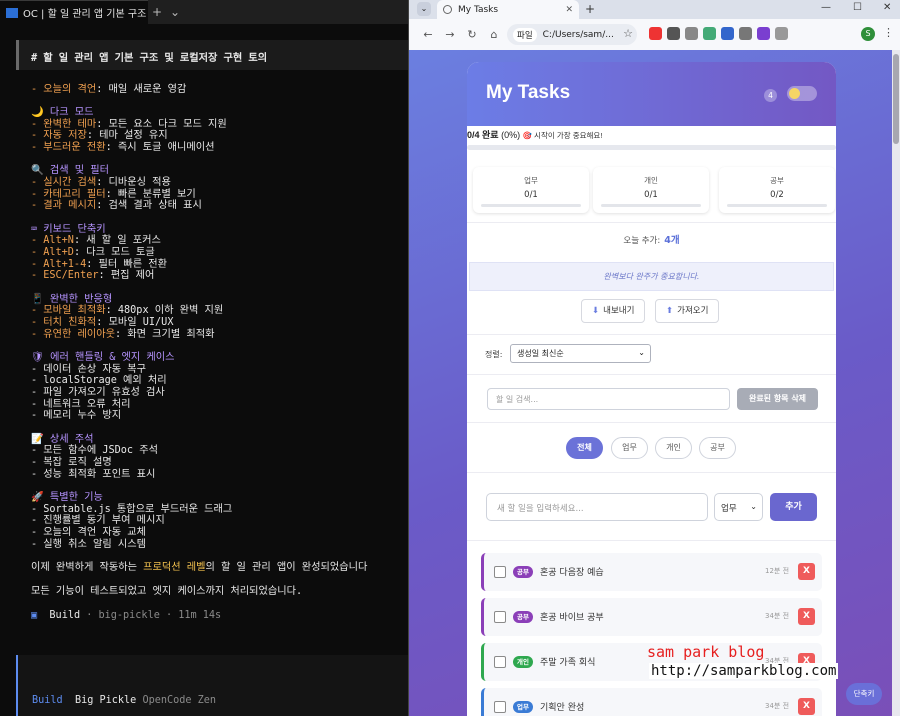 This screenshot has width=900, height=716. What do you see at coordinates (651, 240) in the screenshot?
I see `today-added: 오늘 추가: 4개` at bounding box center [651, 240].